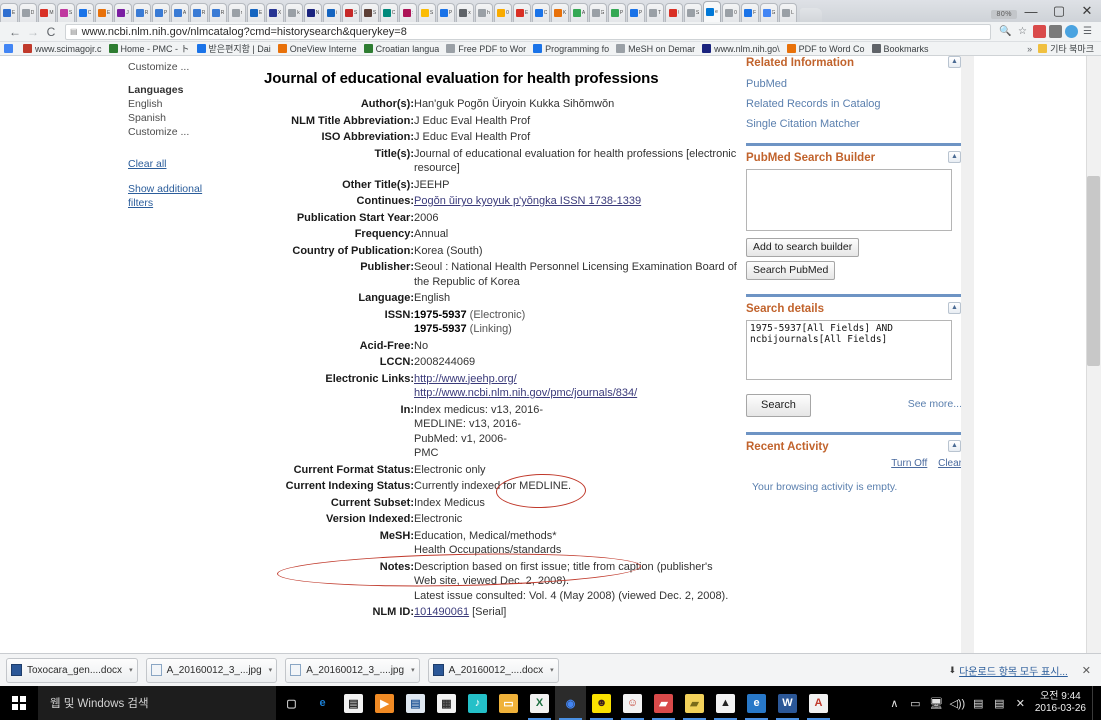  I want to click on tray-chevron-icon: ∧, so click(894, 703).